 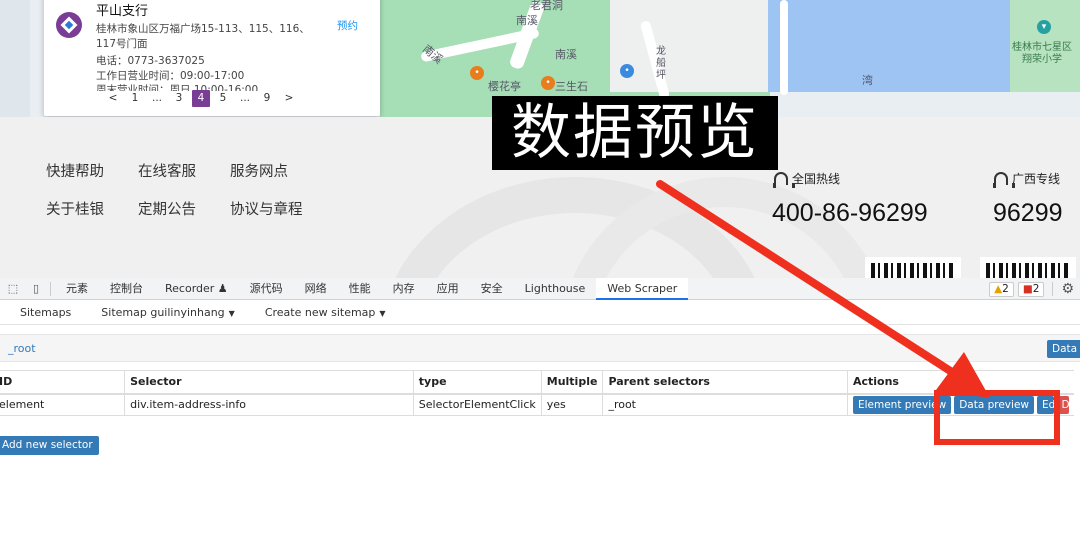 What do you see at coordinates (167, 170) in the screenshot?
I see `footer-link-service: 在线客服` at bounding box center [167, 170].